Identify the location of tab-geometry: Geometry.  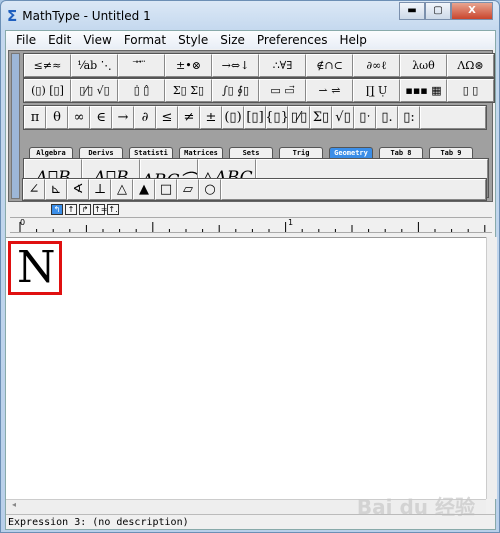
(351, 152).